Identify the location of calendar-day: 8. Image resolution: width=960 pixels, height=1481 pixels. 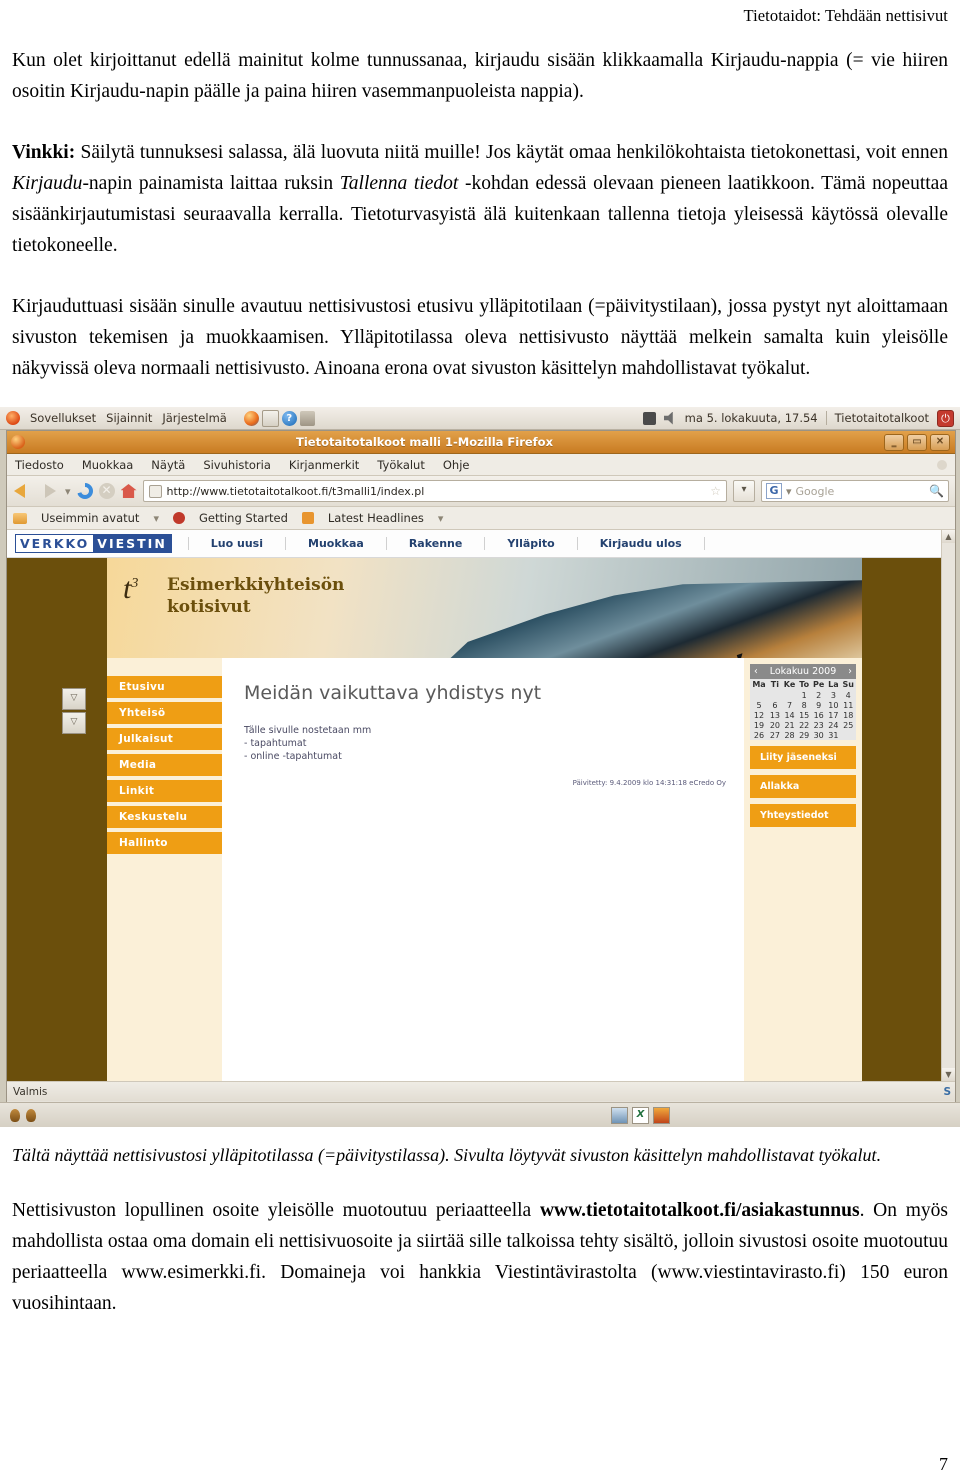
(804, 705).